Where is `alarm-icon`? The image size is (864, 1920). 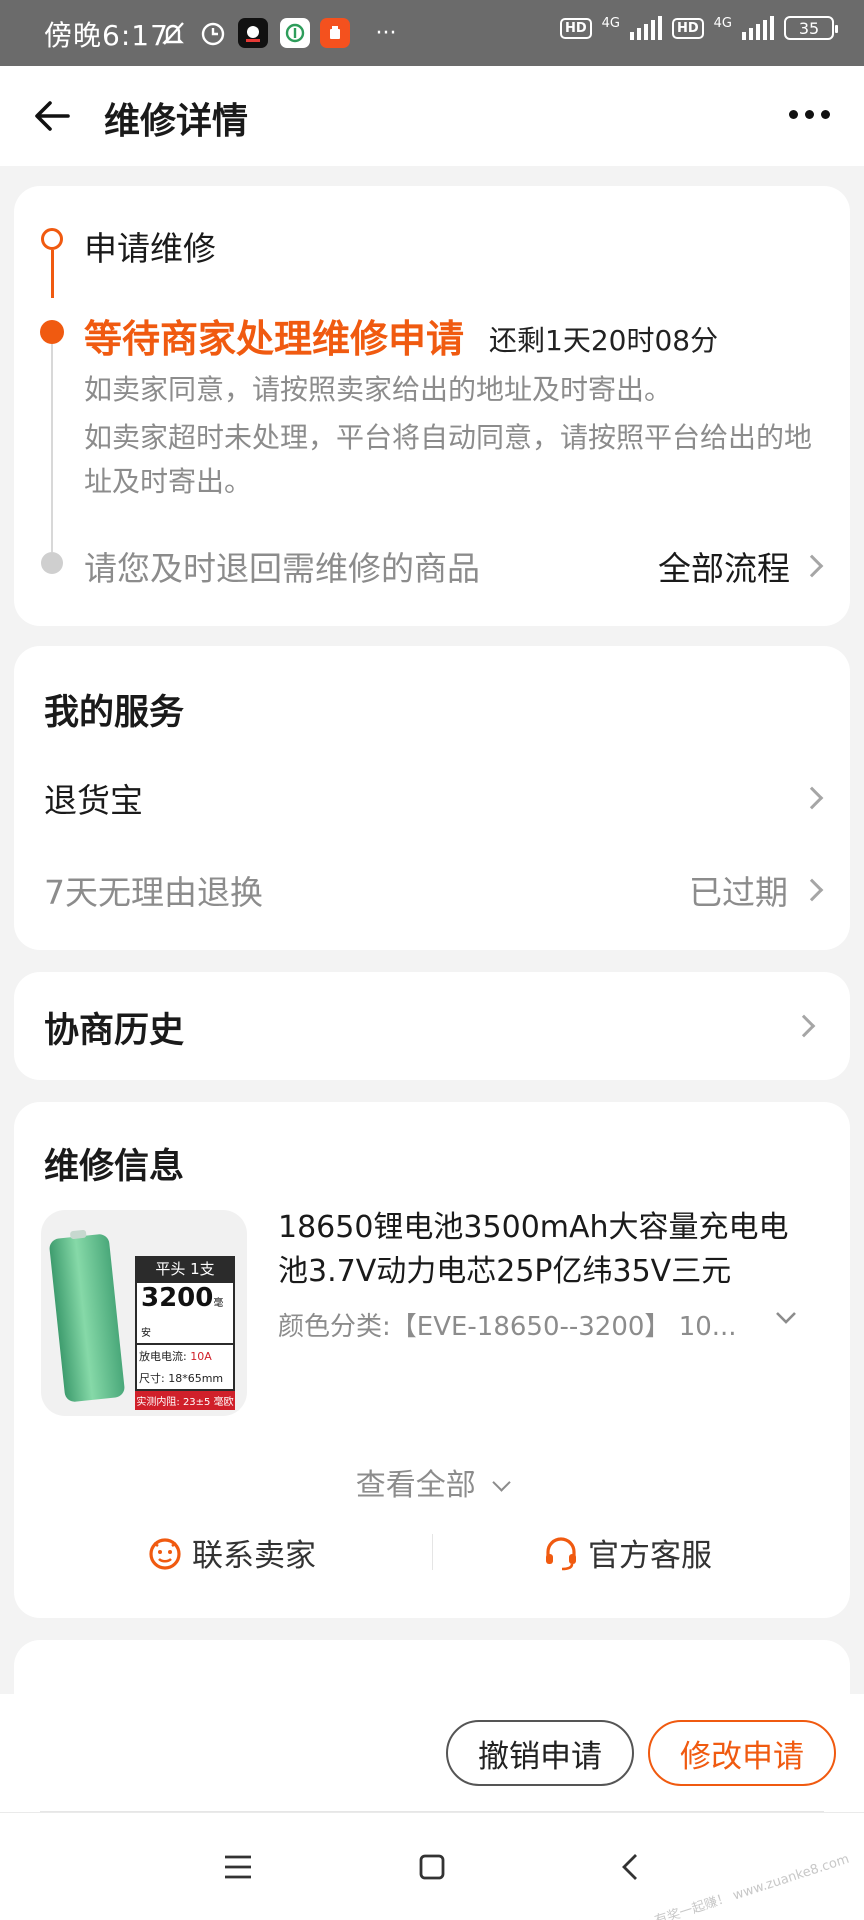 alarm-icon is located at coordinates (213, 33).